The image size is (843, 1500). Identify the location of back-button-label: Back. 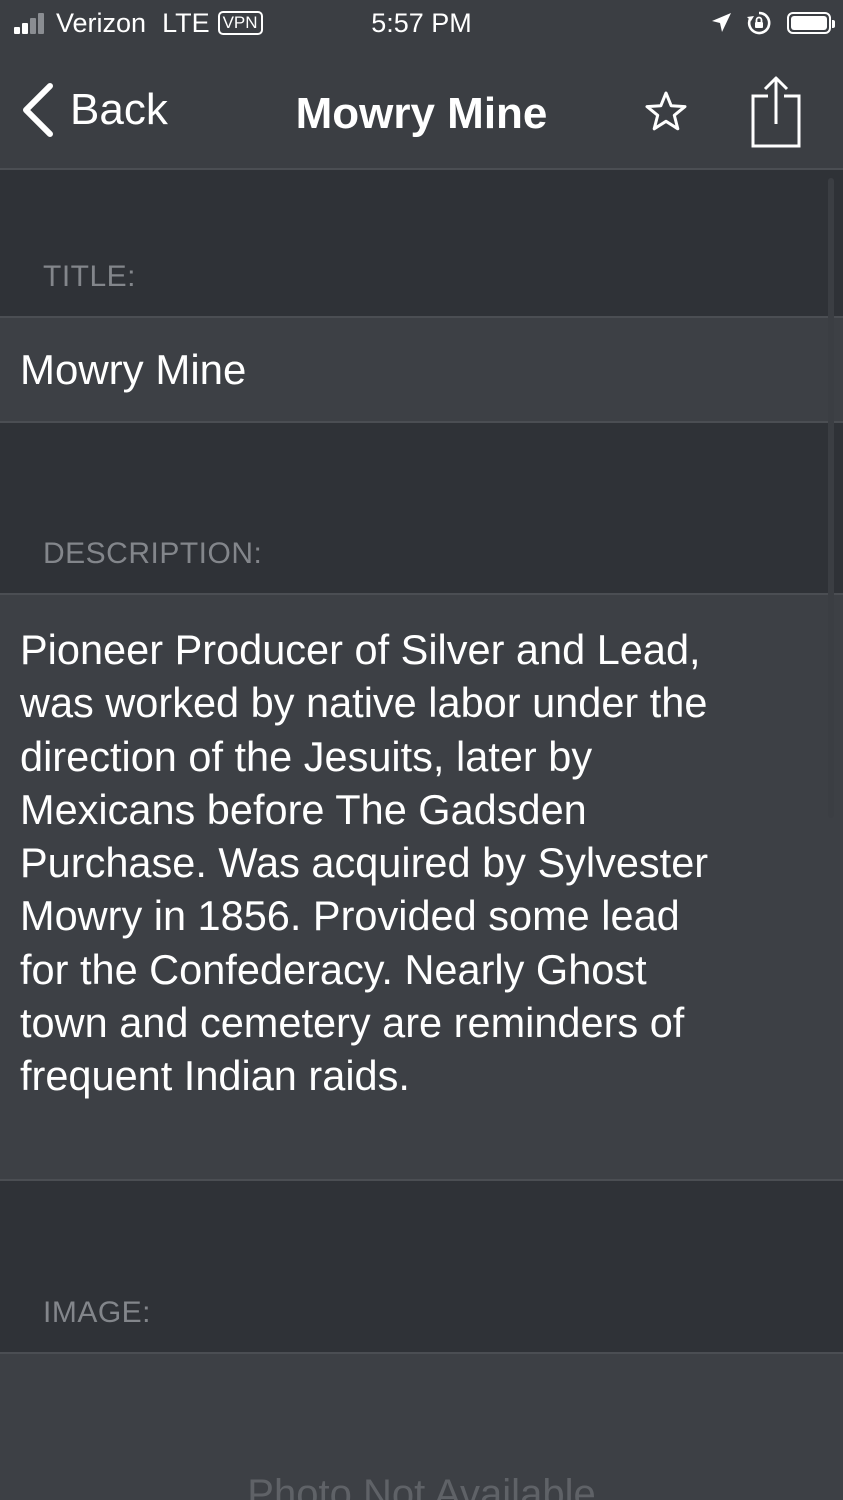
(119, 109).